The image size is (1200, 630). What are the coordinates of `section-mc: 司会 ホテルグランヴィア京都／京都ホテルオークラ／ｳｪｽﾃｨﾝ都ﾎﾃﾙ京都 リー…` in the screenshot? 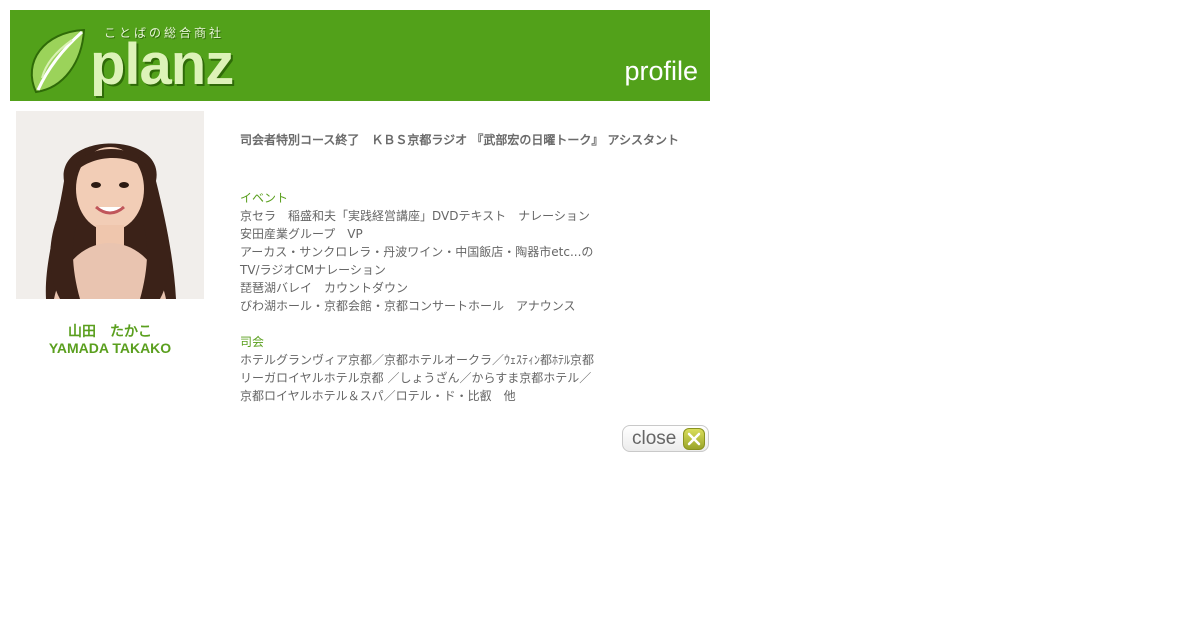 It's located at (475, 369).